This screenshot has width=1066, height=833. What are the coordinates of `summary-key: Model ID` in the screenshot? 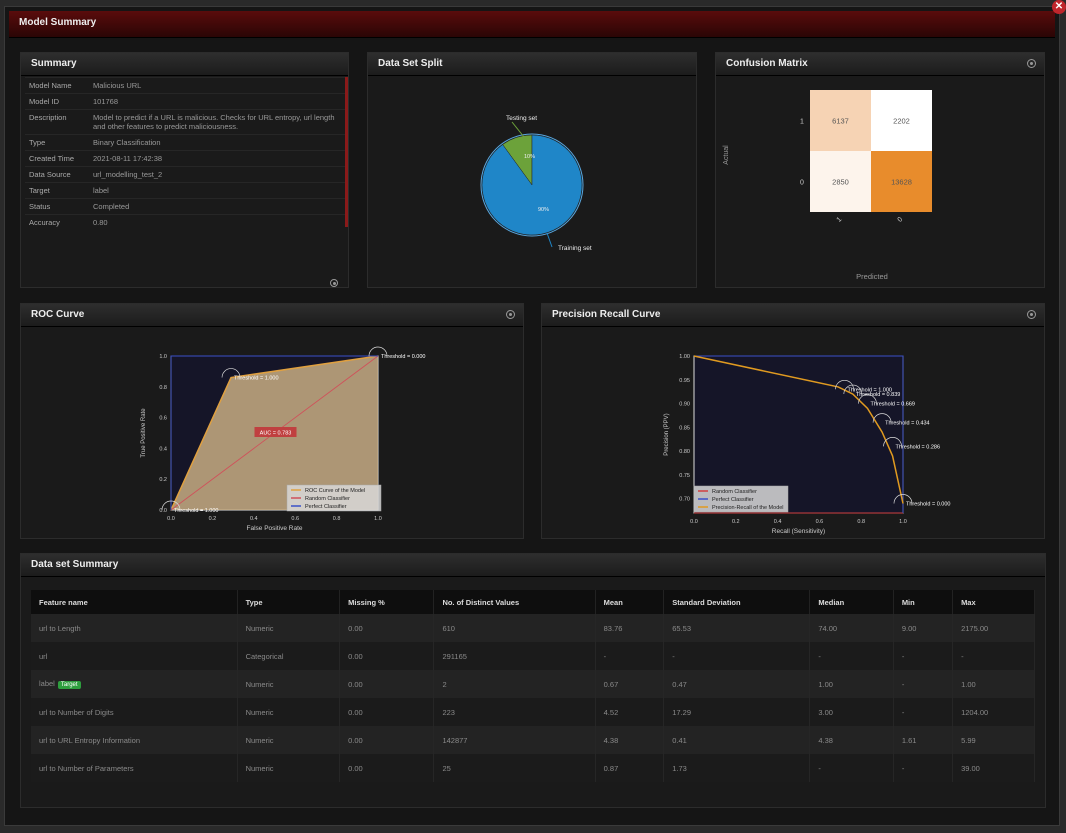 It's located at (57, 101).